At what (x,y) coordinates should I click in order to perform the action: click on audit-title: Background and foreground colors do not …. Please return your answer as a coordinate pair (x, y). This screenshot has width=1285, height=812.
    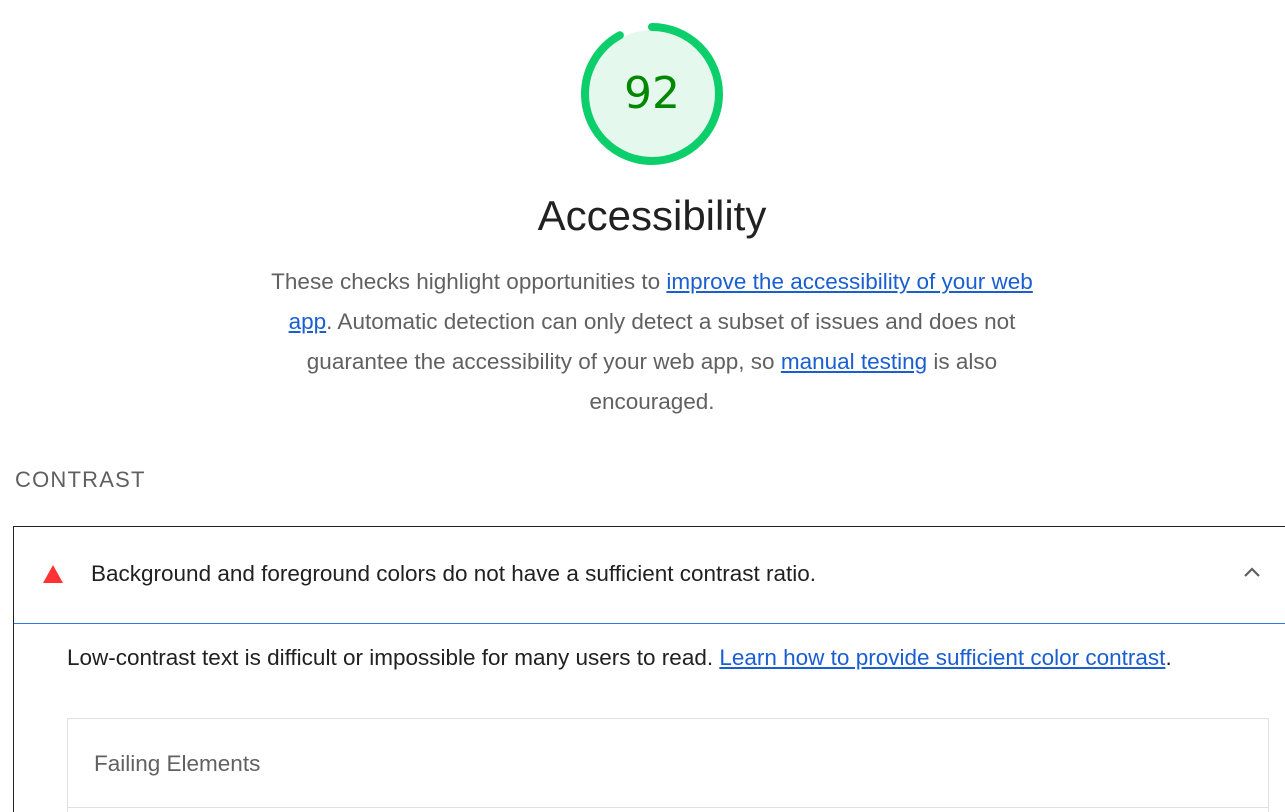
    Looking at the image, I should click on (454, 573).